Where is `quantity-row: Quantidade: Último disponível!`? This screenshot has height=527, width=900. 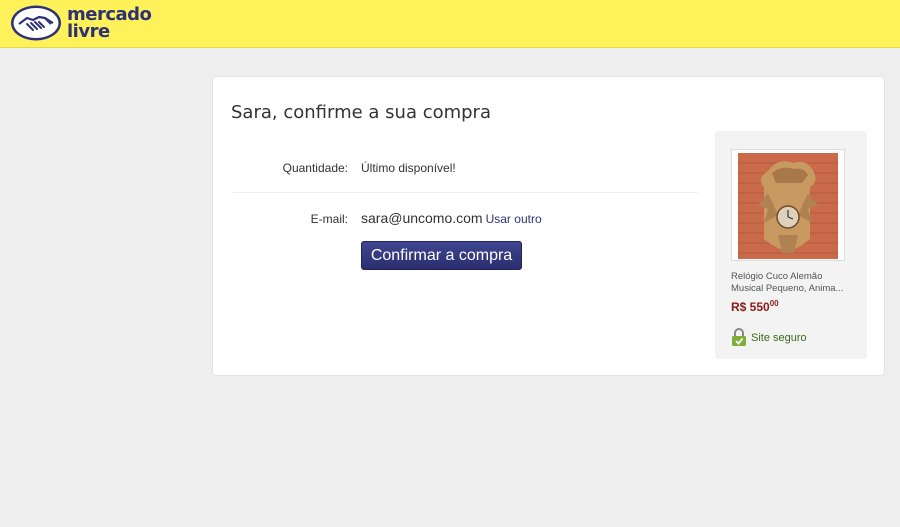 quantity-row: Quantidade: Último disponível! is located at coordinates (465, 176).